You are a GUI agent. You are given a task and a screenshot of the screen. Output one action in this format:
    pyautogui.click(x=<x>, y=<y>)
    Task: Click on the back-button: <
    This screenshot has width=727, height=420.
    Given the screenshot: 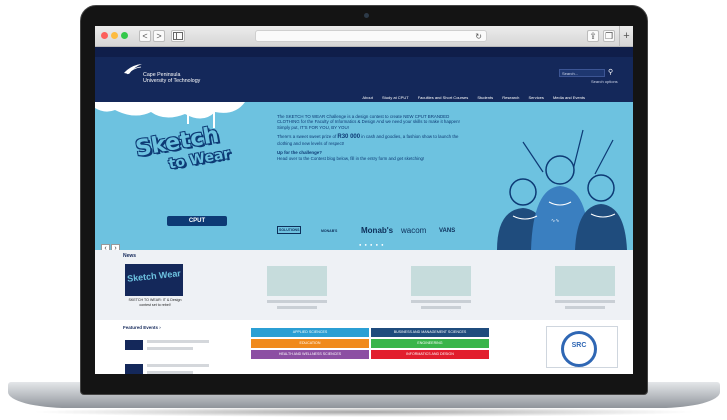 What is the action you would take?
    pyautogui.click(x=145, y=36)
    